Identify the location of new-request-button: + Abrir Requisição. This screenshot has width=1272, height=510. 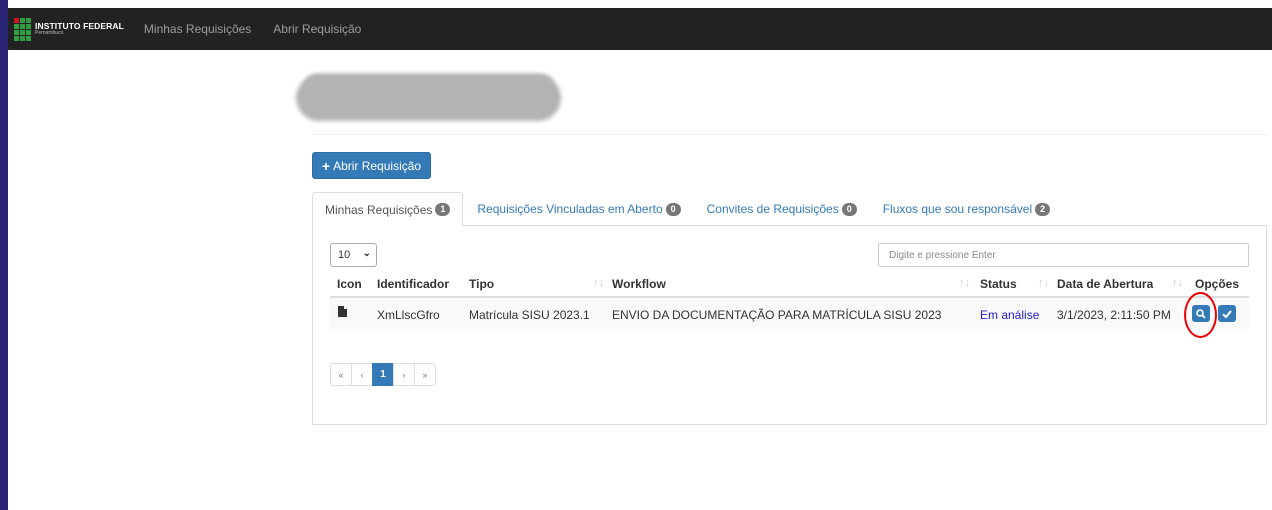
(371, 165).